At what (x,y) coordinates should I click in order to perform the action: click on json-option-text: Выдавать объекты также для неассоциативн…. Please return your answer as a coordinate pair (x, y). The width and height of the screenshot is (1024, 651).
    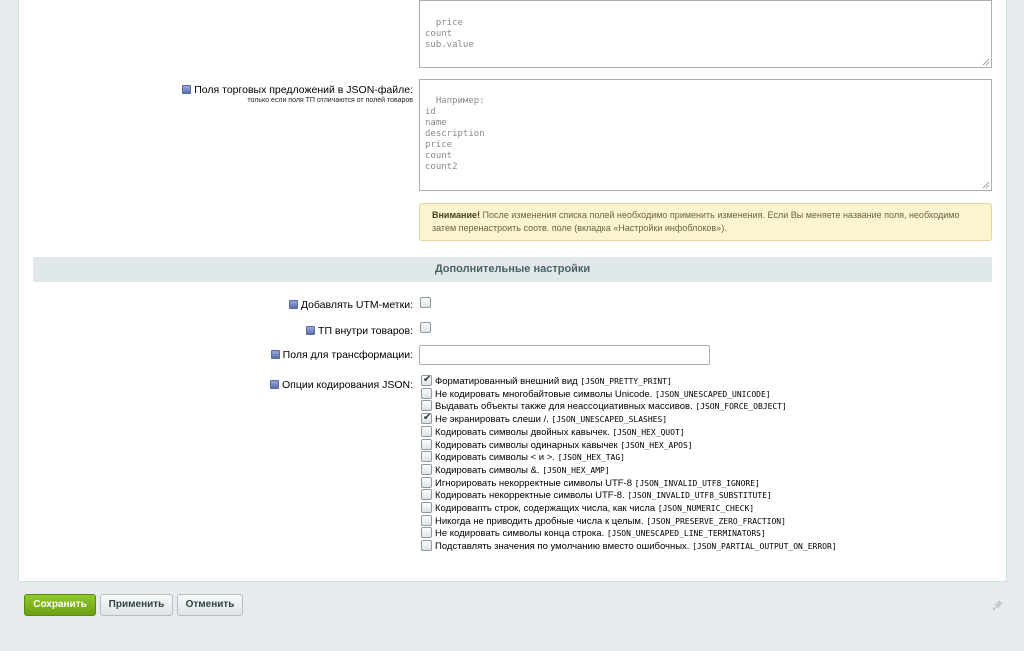
    Looking at the image, I should click on (564, 407).